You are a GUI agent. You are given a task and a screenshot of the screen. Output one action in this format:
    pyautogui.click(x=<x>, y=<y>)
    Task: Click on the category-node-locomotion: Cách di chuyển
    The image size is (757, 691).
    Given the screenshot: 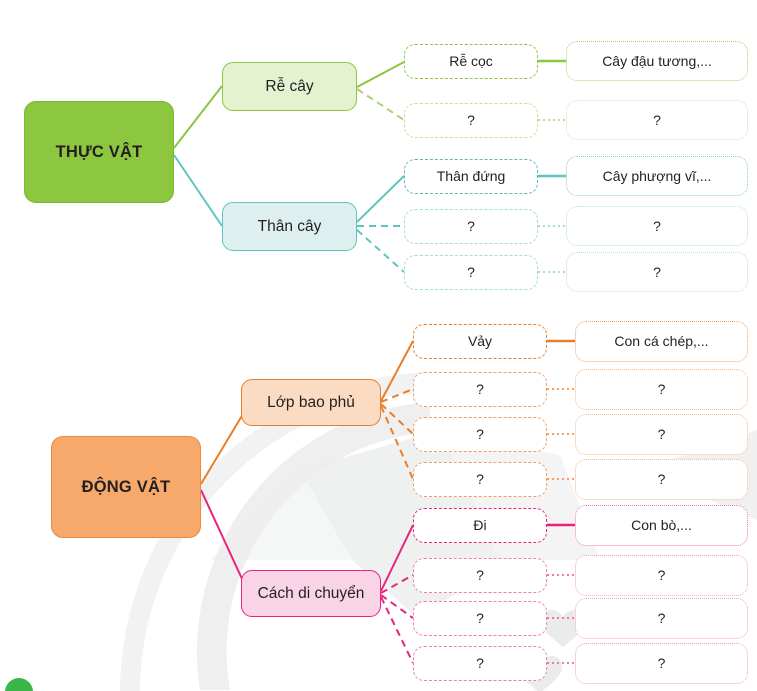 What is the action you would take?
    pyautogui.click(x=311, y=593)
    